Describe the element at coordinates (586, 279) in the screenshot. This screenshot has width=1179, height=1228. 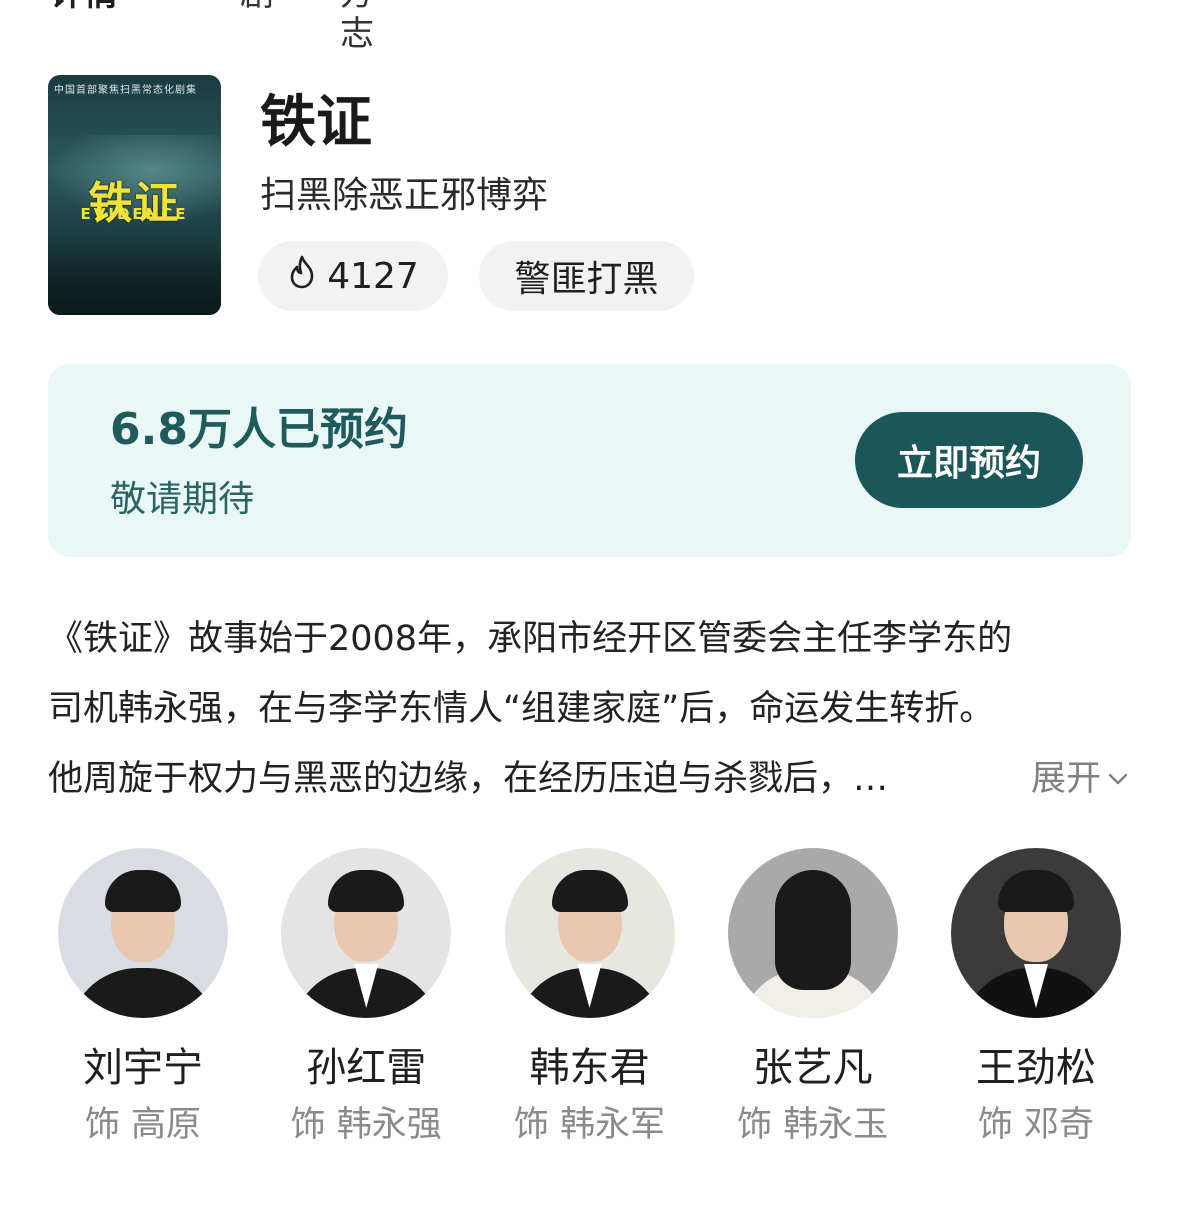
I see `genre-label: 警匪打黑` at that location.